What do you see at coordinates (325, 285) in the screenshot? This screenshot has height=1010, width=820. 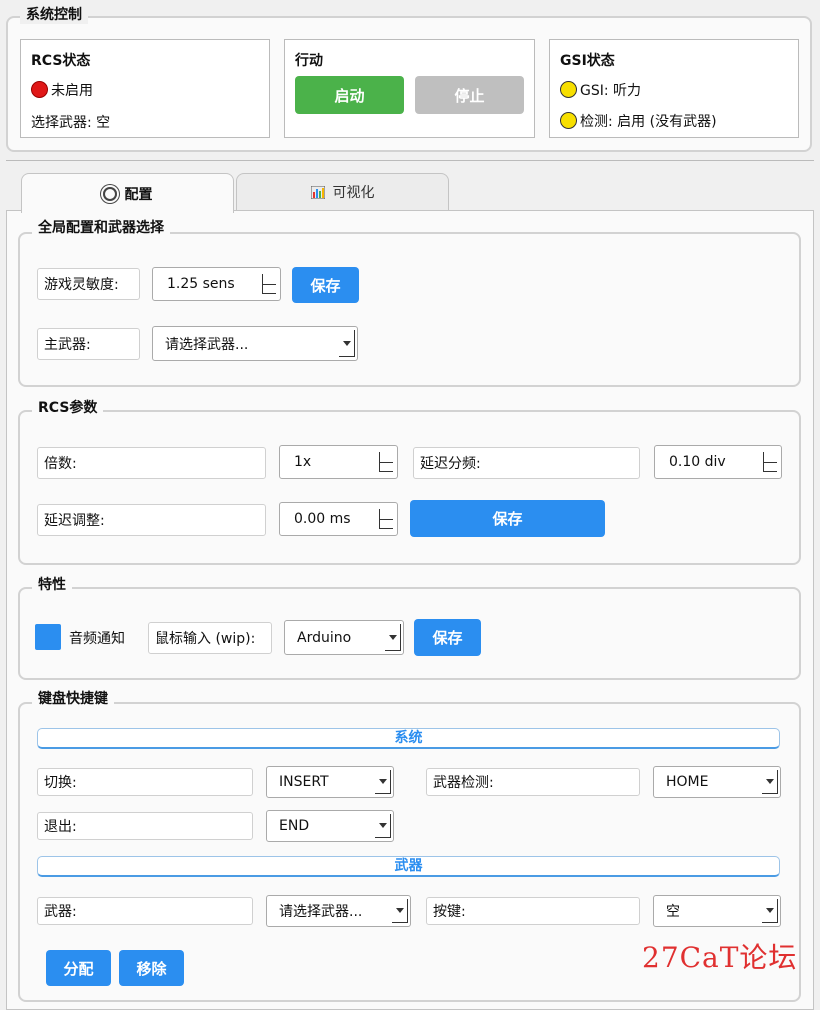 I see `global-save-button: 保存` at bounding box center [325, 285].